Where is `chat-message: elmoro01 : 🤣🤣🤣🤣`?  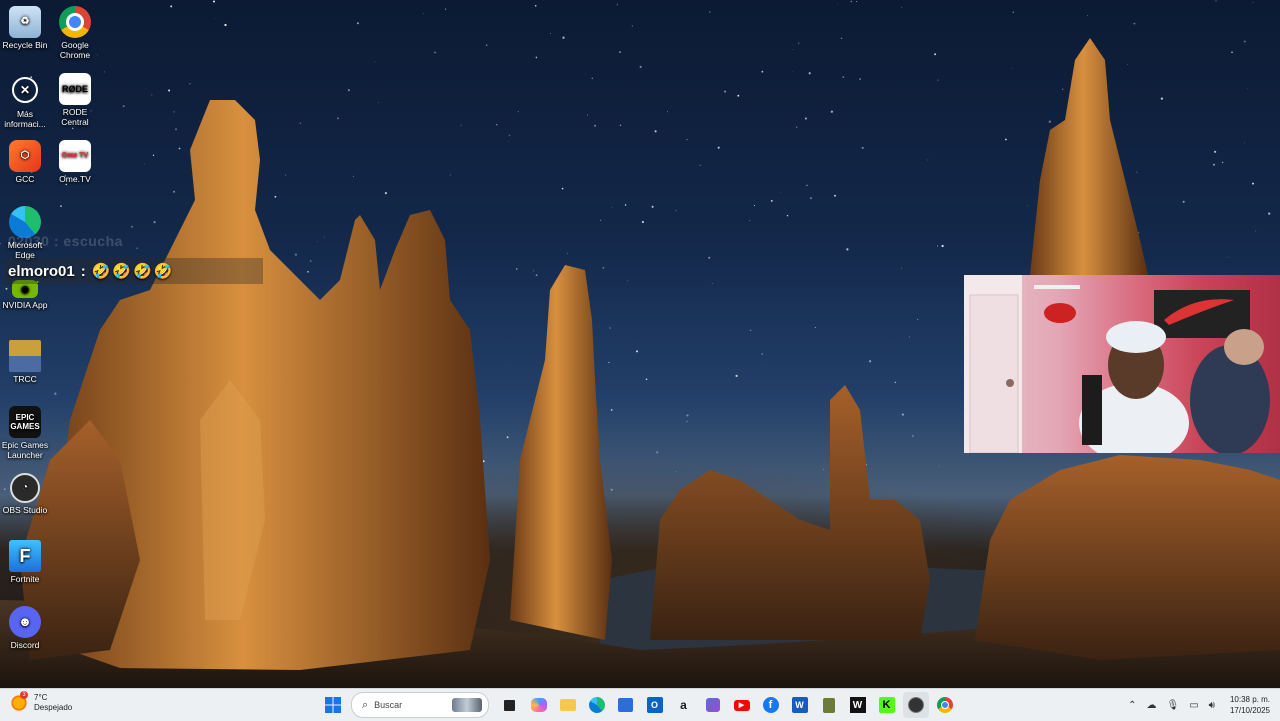 chat-message: elmoro01 : 🤣🤣🤣🤣 is located at coordinates (133, 271).